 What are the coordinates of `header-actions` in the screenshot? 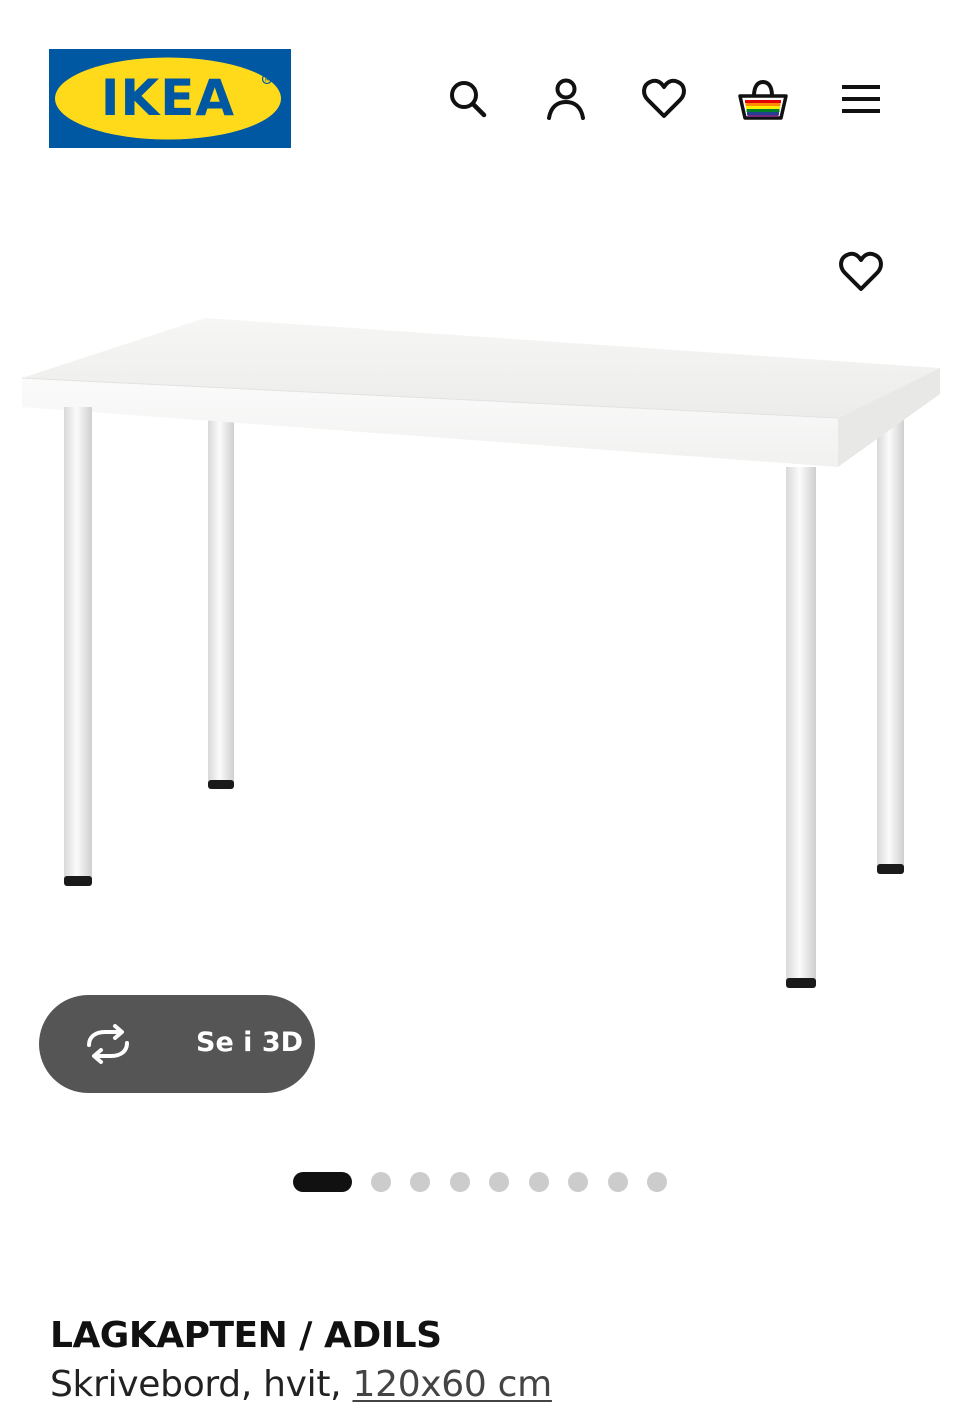 It's located at (667, 99).